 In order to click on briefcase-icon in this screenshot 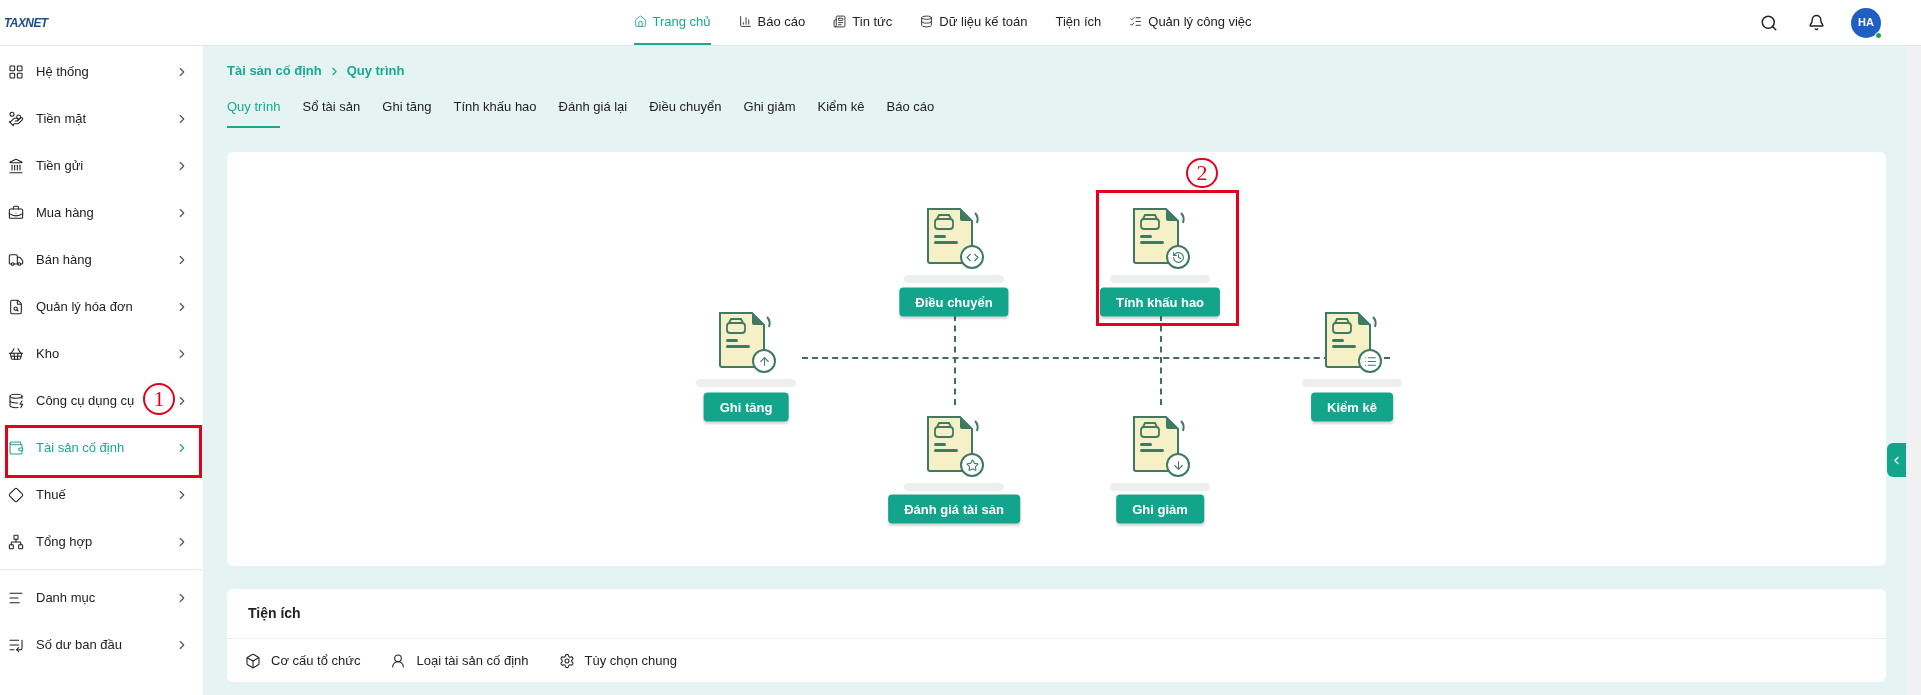, I will do `click(16, 212)`.